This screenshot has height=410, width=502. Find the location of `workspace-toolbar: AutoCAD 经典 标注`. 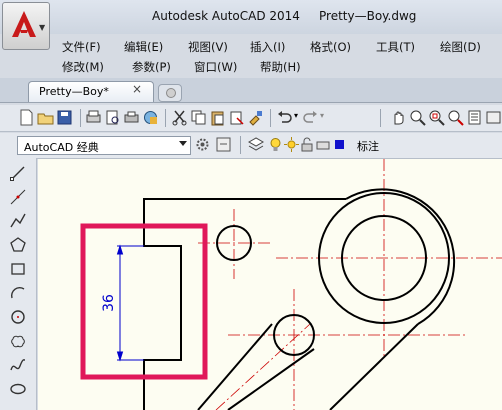

workspace-toolbar: AutoCAD 经典 标注 is located at coordinates (251, 146).